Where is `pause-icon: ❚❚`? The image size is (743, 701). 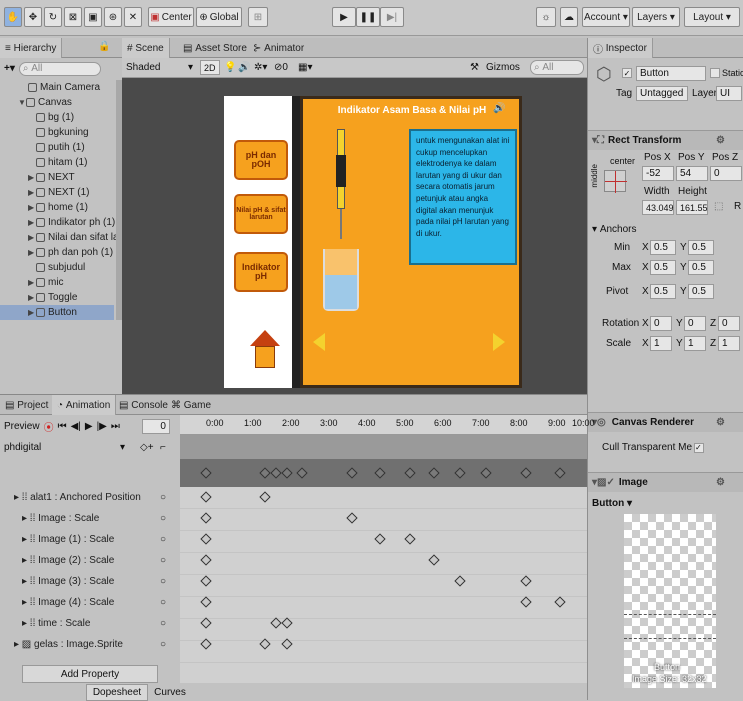 pause-icon: ❚❚ is located at coordinates (368, 17).